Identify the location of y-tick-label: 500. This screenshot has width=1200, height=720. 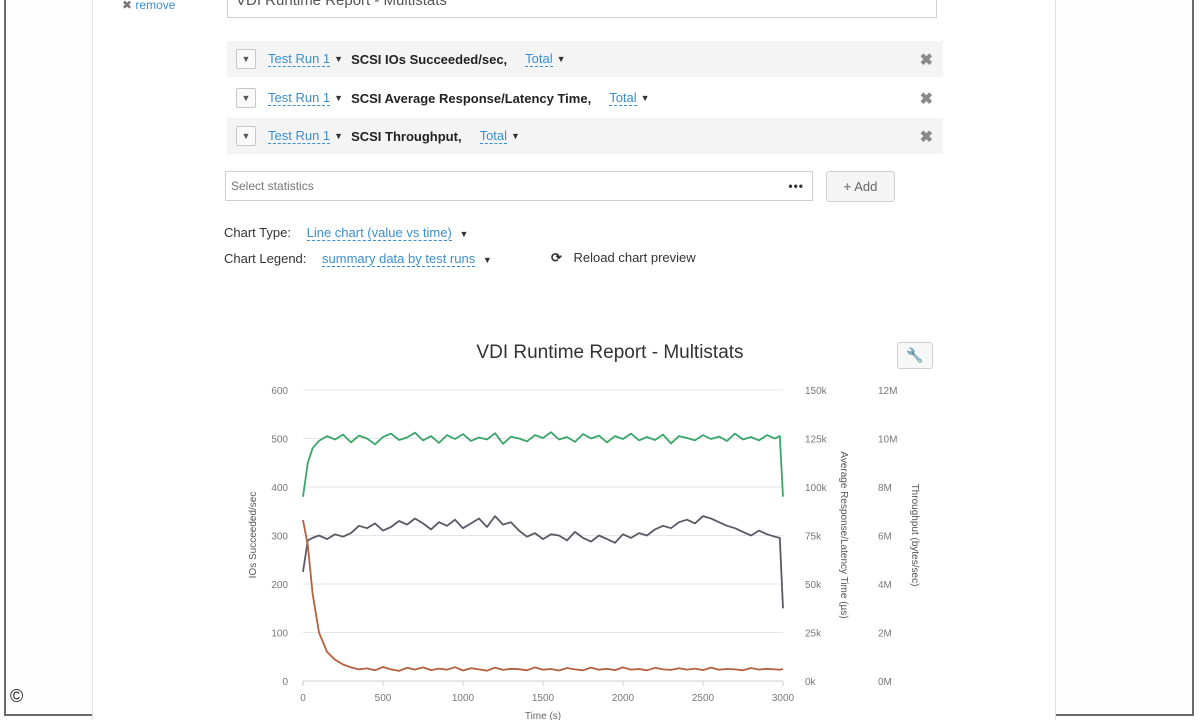
(279, 440).